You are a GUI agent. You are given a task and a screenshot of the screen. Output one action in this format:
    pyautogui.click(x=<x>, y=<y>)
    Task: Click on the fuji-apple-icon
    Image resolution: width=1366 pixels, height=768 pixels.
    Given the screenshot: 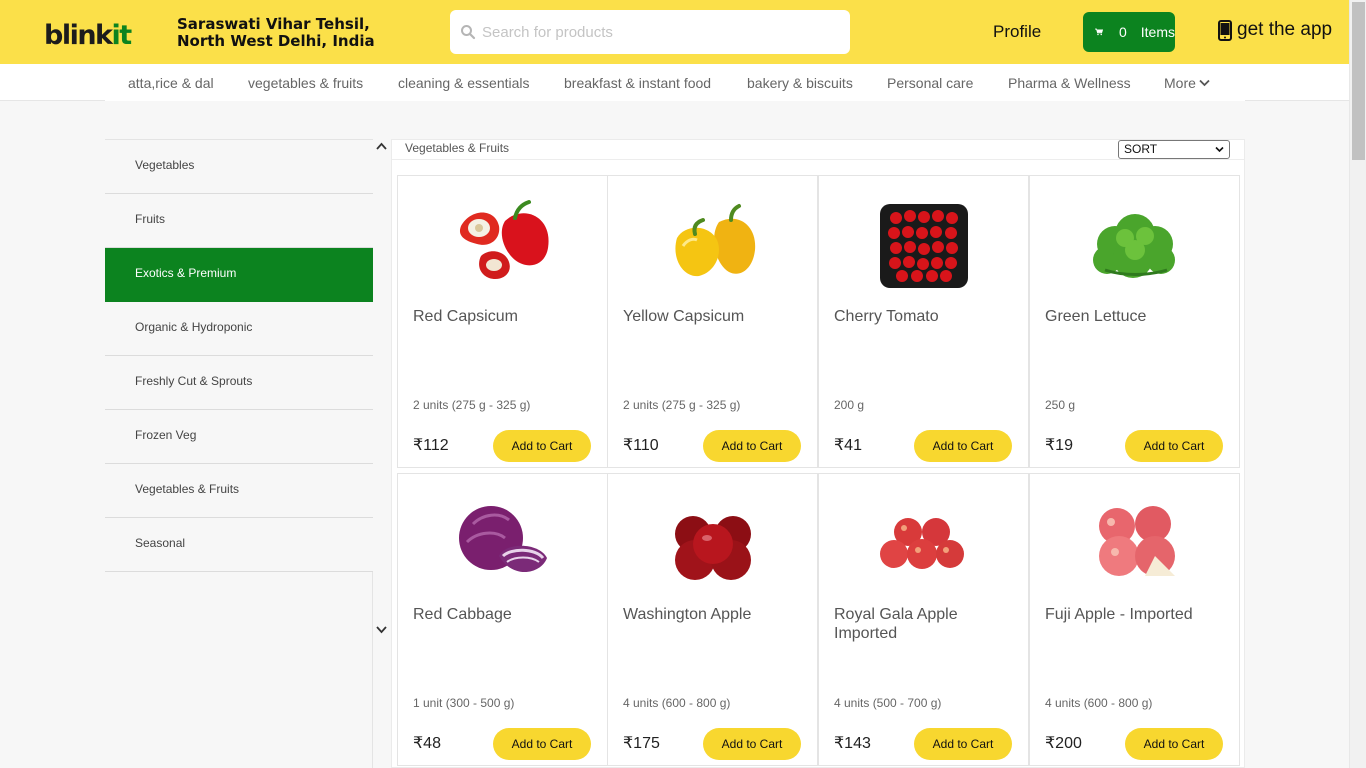 What is the action you would take?
    pyautogui.click(x=1137, y=541)
    